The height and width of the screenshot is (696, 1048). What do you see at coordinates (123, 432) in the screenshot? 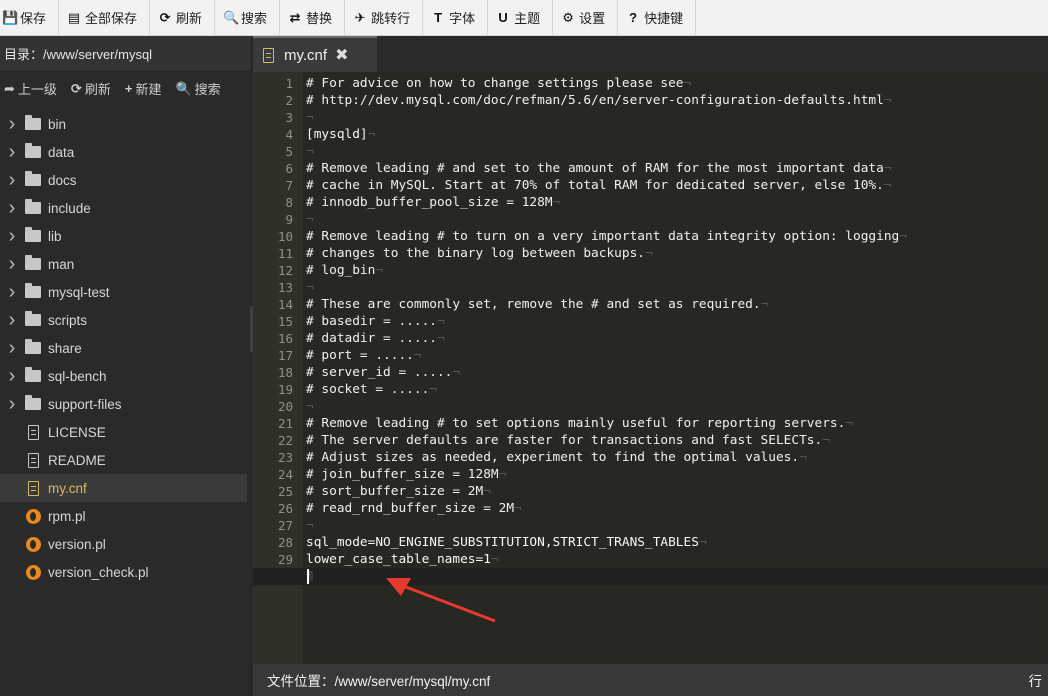
I see `tree-item: LICENSE` at bounding box center [123, 432].